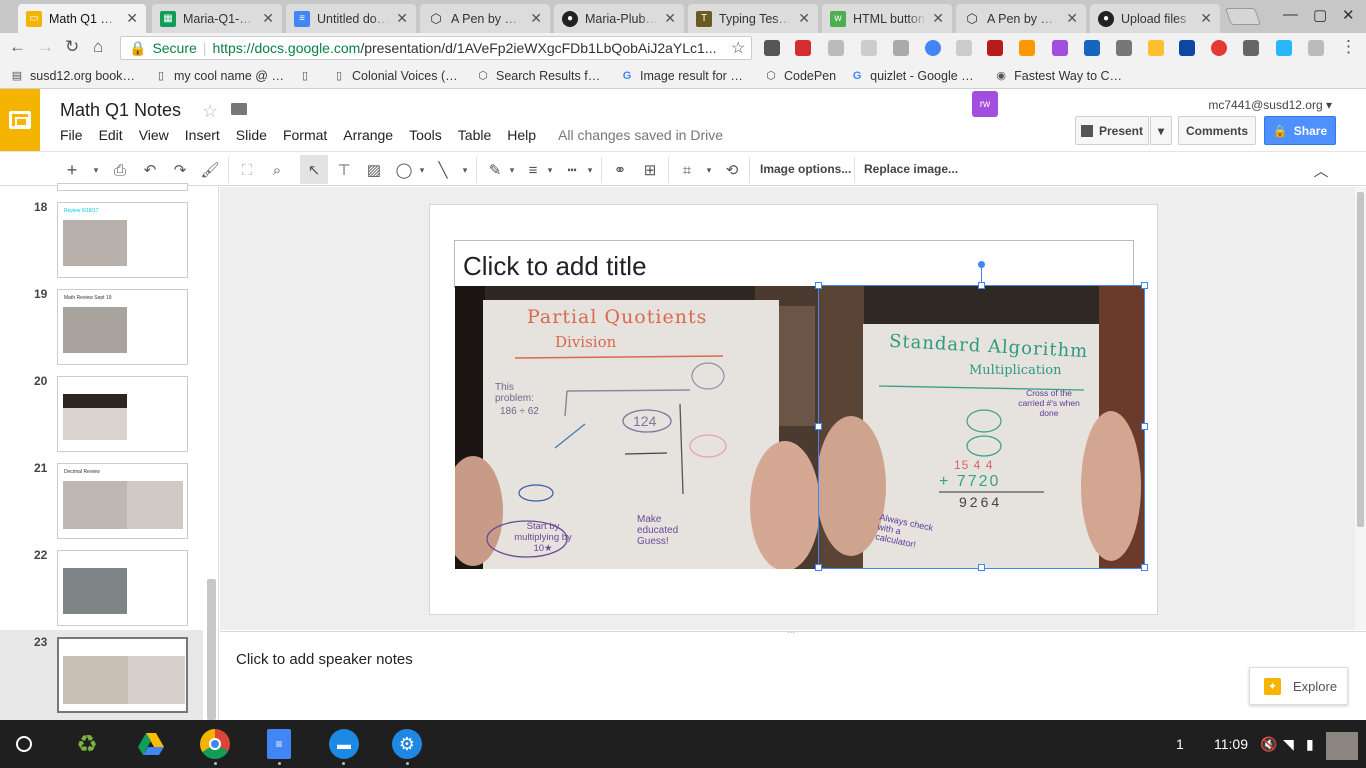 The width and height of the screenshot is (1366, 768). I want to click on zoom-fit-icon: ⛶, so click(247, 170).